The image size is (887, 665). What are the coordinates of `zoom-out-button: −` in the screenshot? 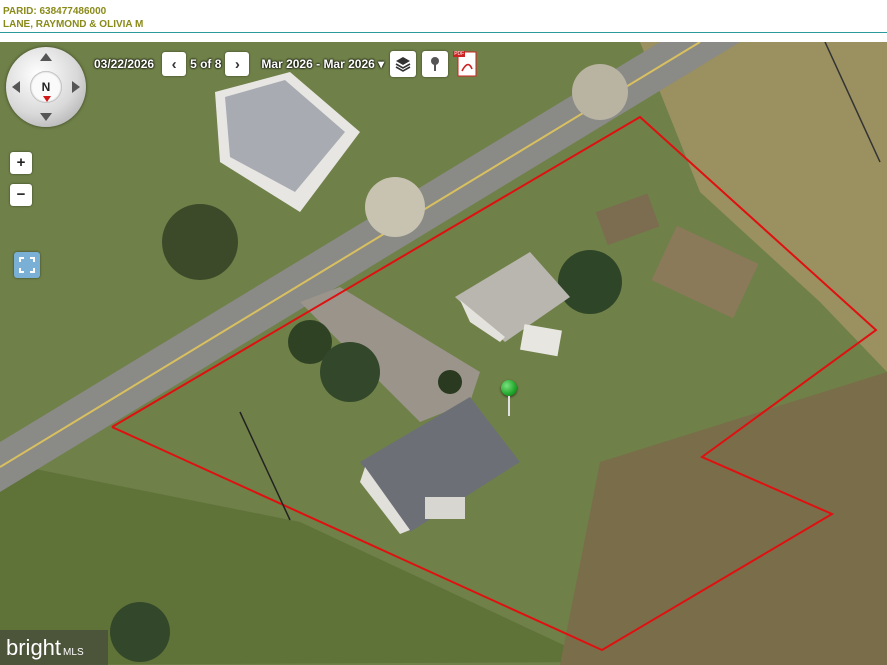 It's located at (21, 195).